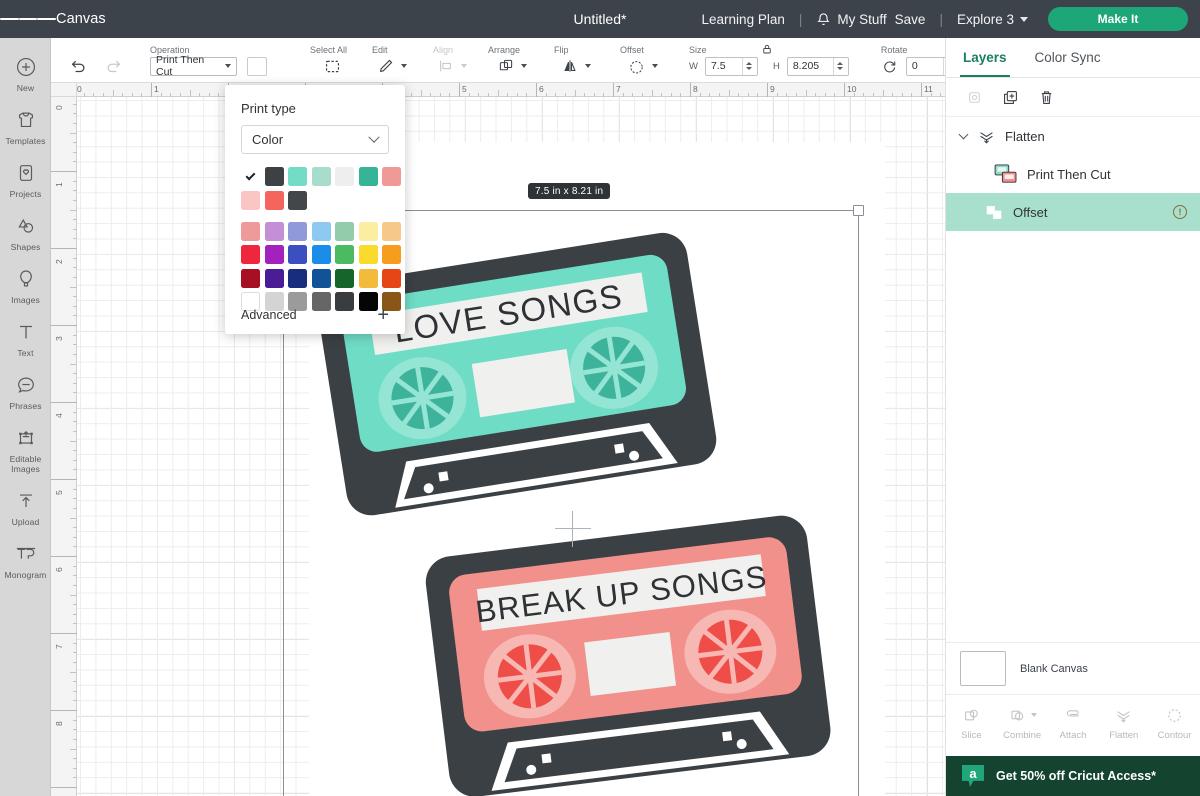 Image resolution: width=1200 pixels, height=796 pixels. Describe the element at coordinates (250, 176) in the screenshot. I see `swatch-selected` at that location.